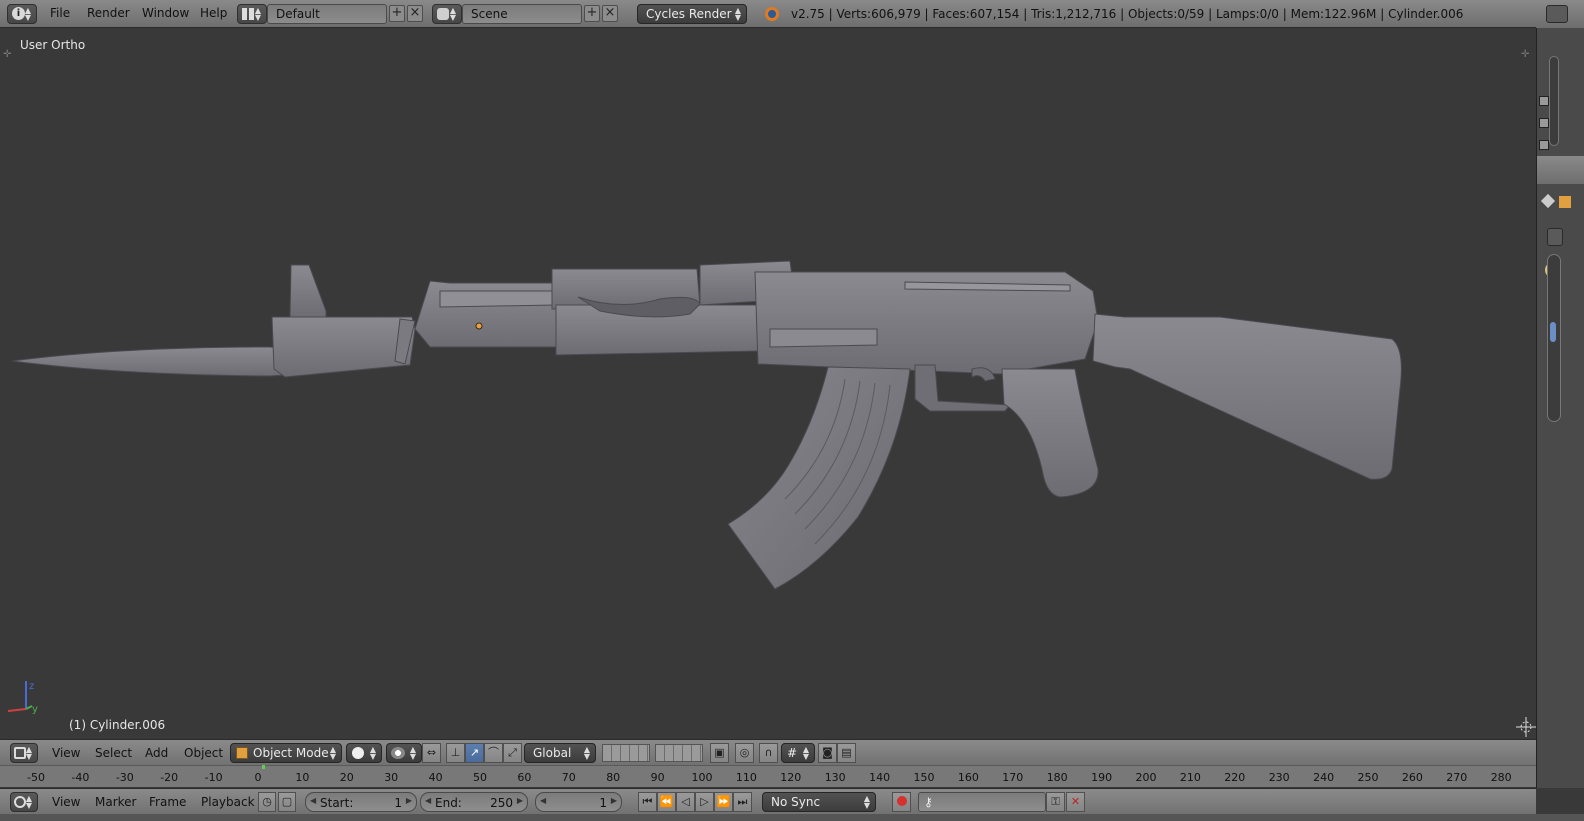 This screenshot has height=821, width=1584. What do you see at coordinates (203, 753) in the screenshot?
I see `menu-object: Object` at bounding box center [203, 753].